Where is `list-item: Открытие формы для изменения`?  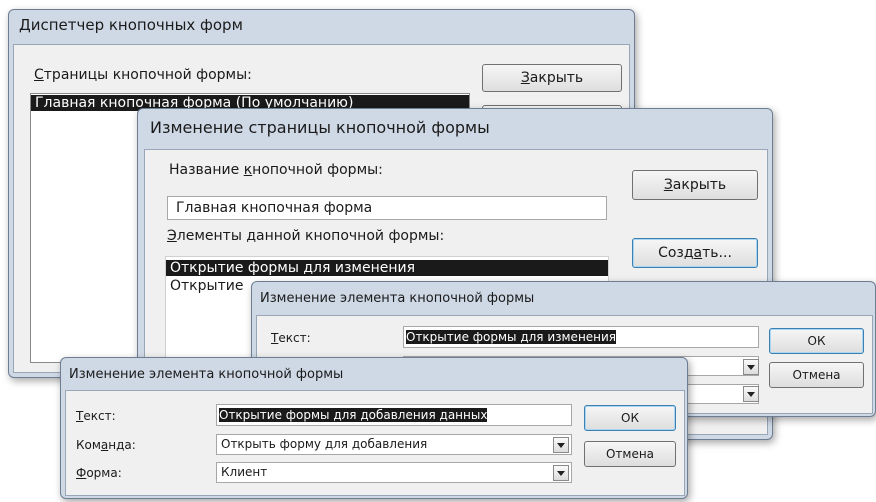
list-item: Открытие формы для изменения is located at coordinates (387, 268).